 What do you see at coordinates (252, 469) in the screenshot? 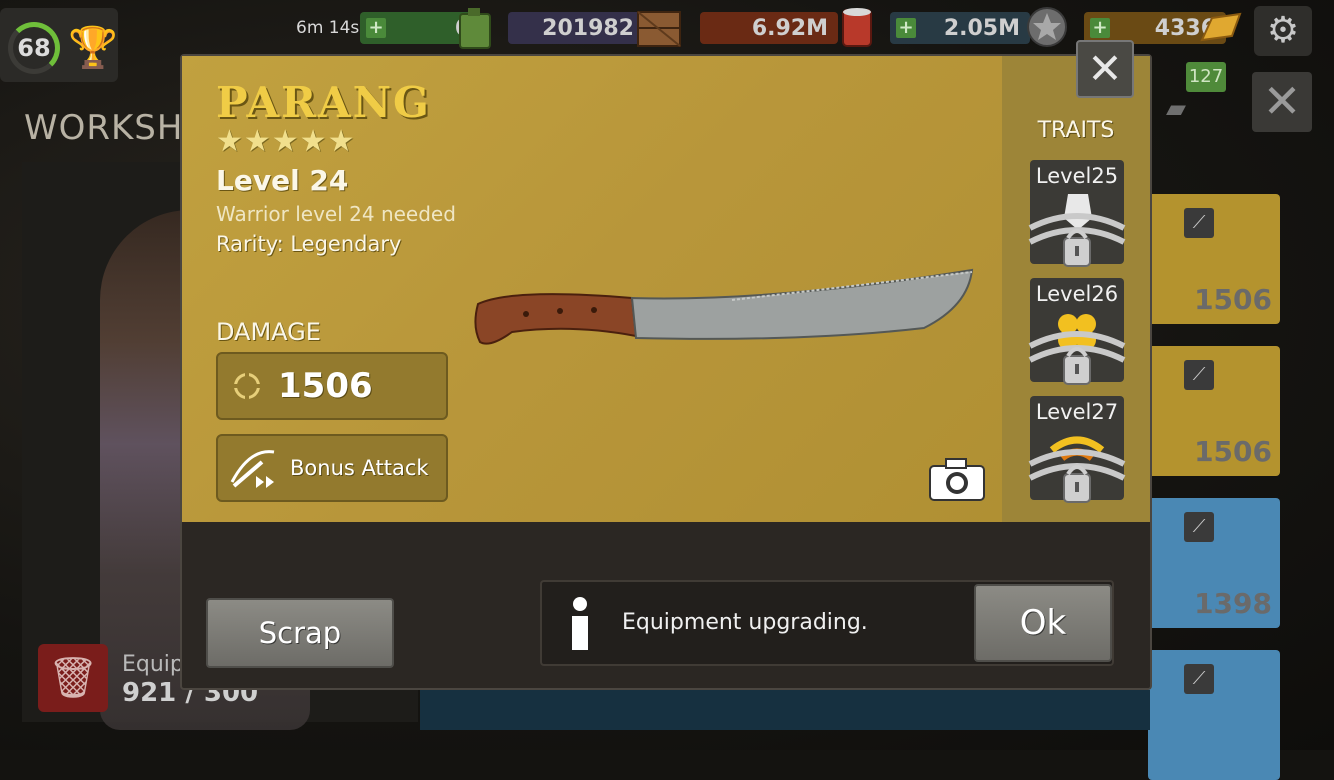
I see `bonus-attack-icon` at bounding box center [252, 469].